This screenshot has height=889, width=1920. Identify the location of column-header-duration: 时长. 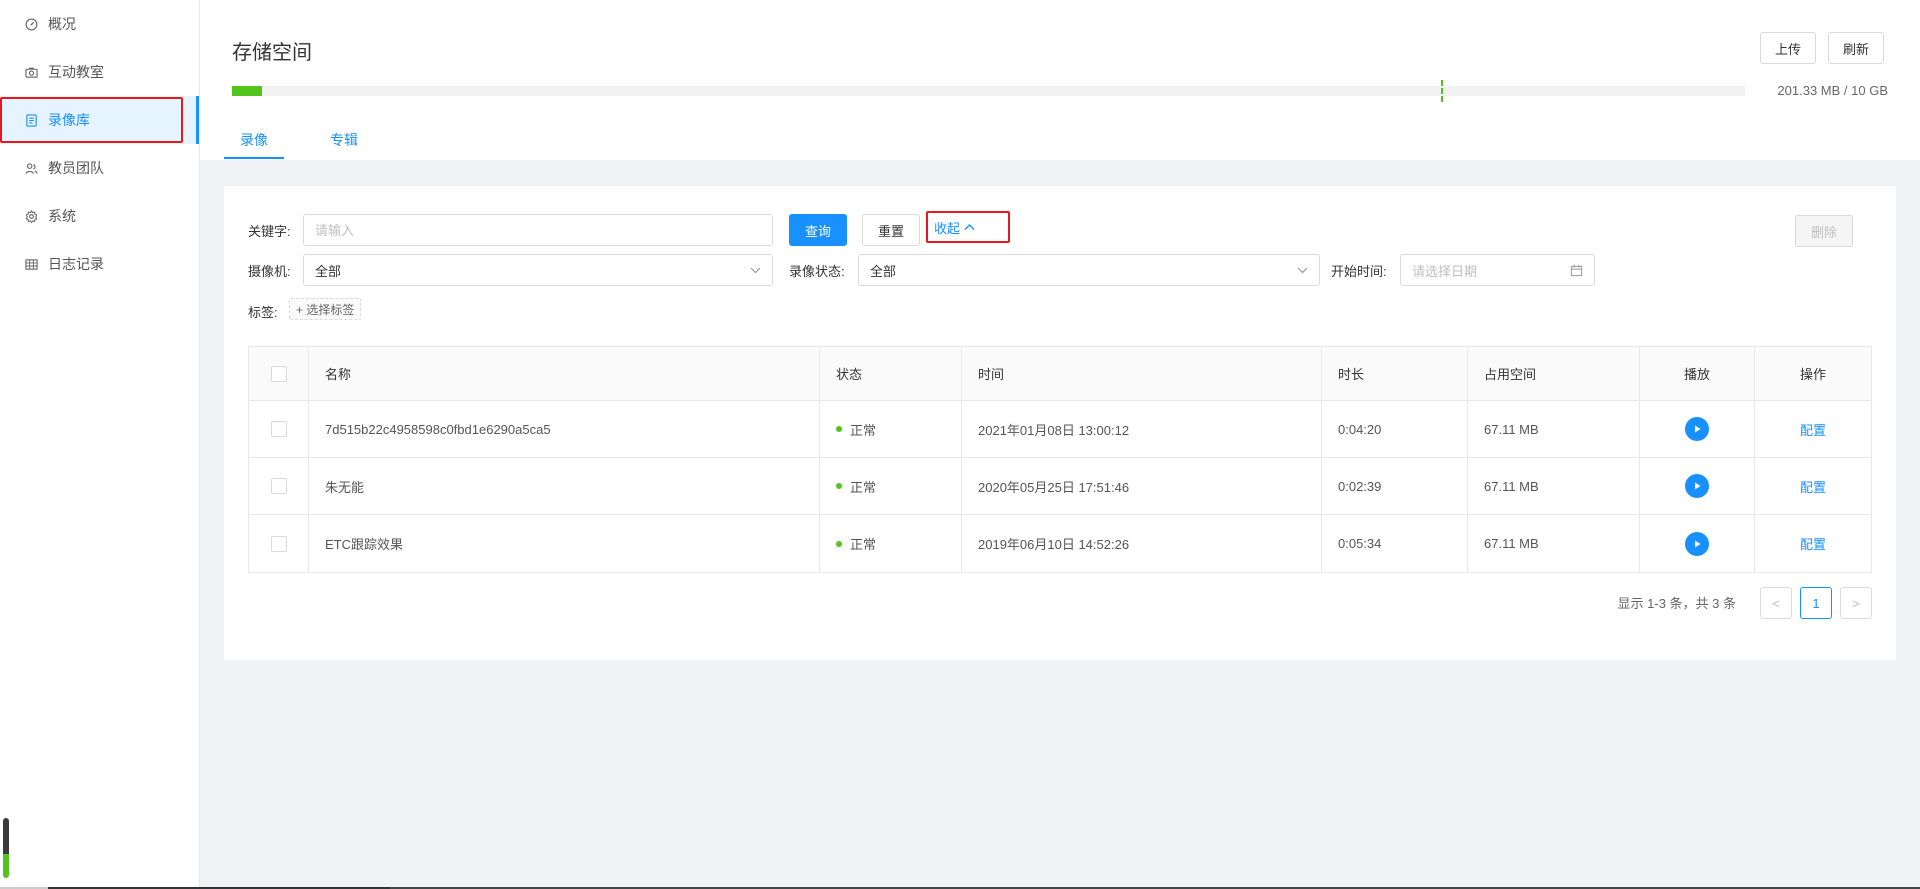
(1395, 373).